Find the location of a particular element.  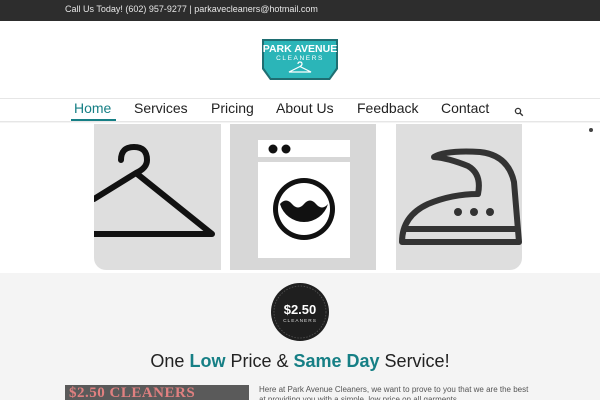

washing-machine-icon is located at coordinates (304, 199).